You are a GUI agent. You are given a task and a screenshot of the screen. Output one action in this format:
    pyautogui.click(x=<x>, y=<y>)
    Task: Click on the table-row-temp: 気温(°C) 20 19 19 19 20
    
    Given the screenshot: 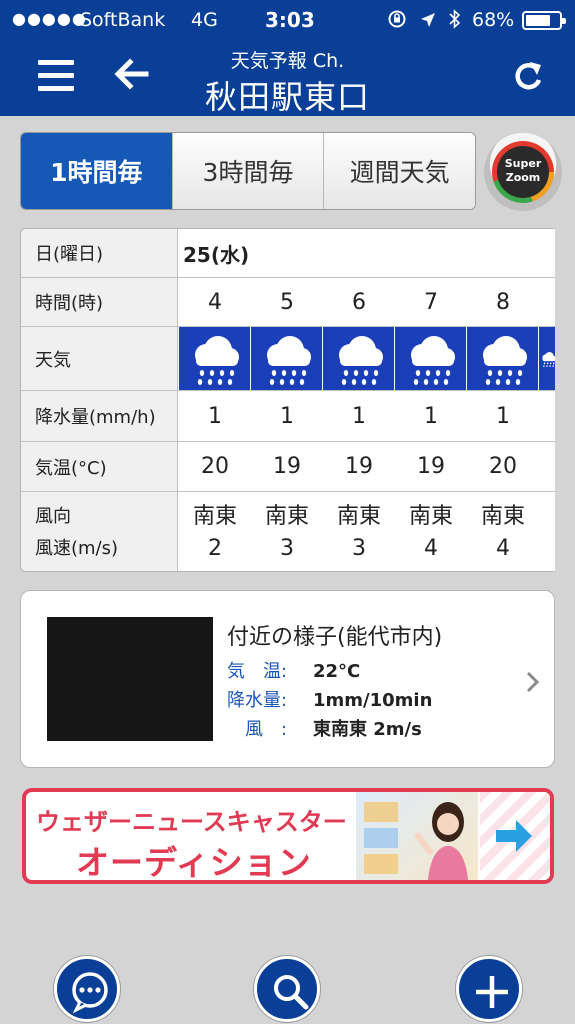 What is the action you would take?
    pyautogui.click(x=288, y=467)
    